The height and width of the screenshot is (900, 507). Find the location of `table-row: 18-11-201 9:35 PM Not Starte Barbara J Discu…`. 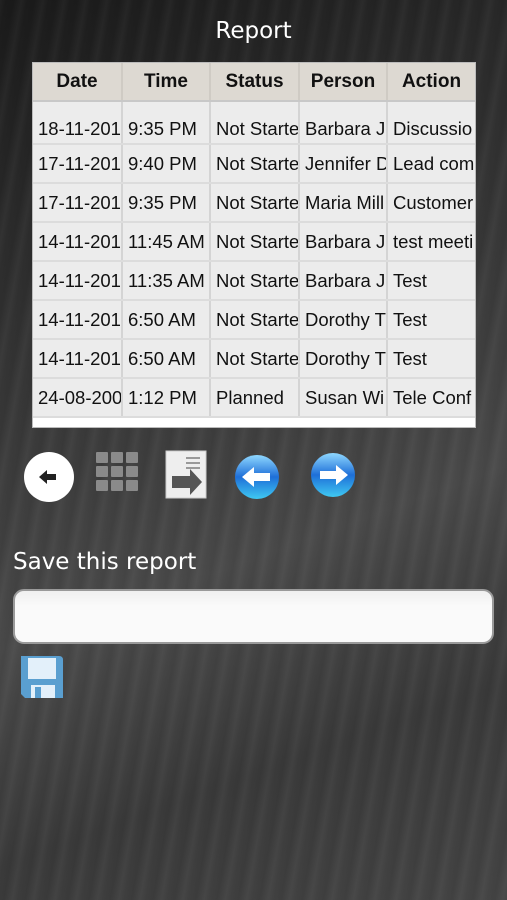

table-row: 18-11-201 9:35 PM Not Starte Barbara J Discu… is located at coordinates (254, 123).